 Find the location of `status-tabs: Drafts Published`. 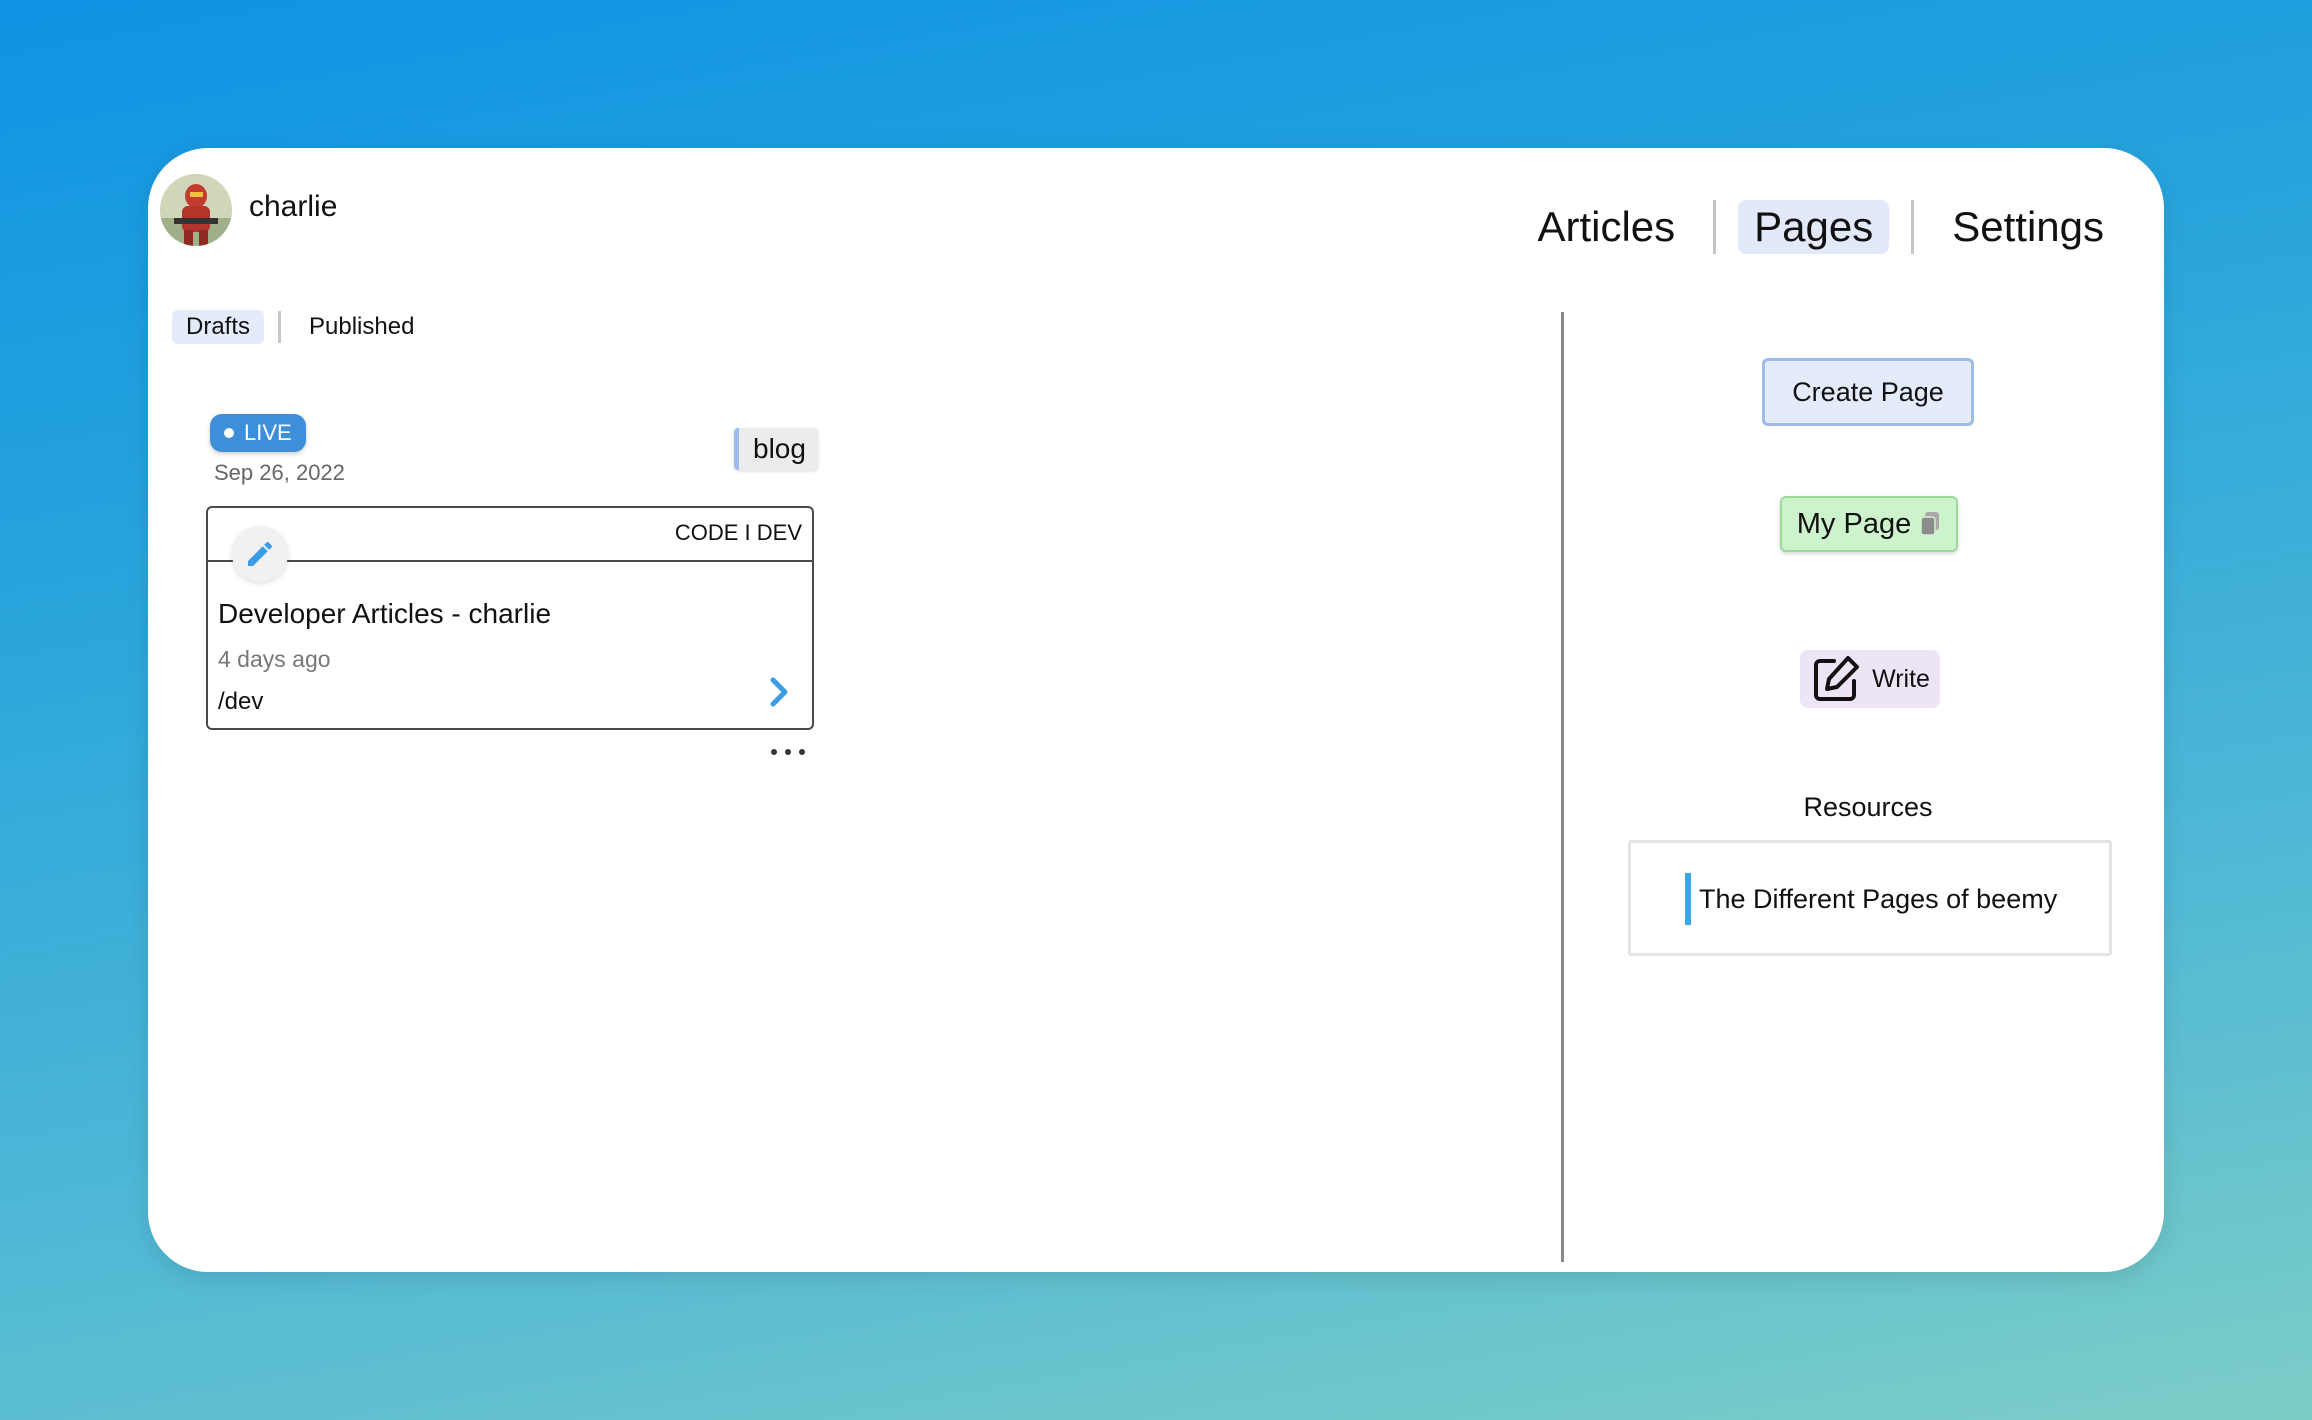

status-tabs: Drafts Published is located at coordinates (300, 327).